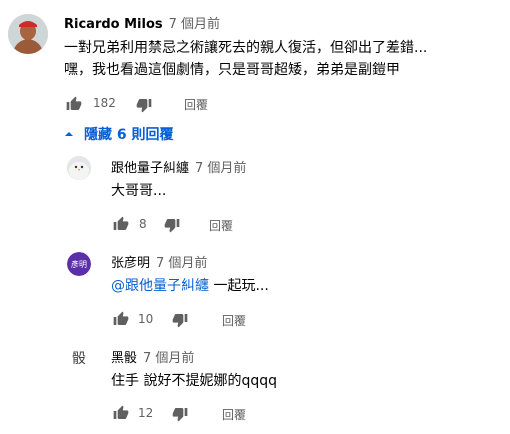  Describe the element at coordinates (69, 134) in the screenshot. I see `caret-up-icon` at that location.